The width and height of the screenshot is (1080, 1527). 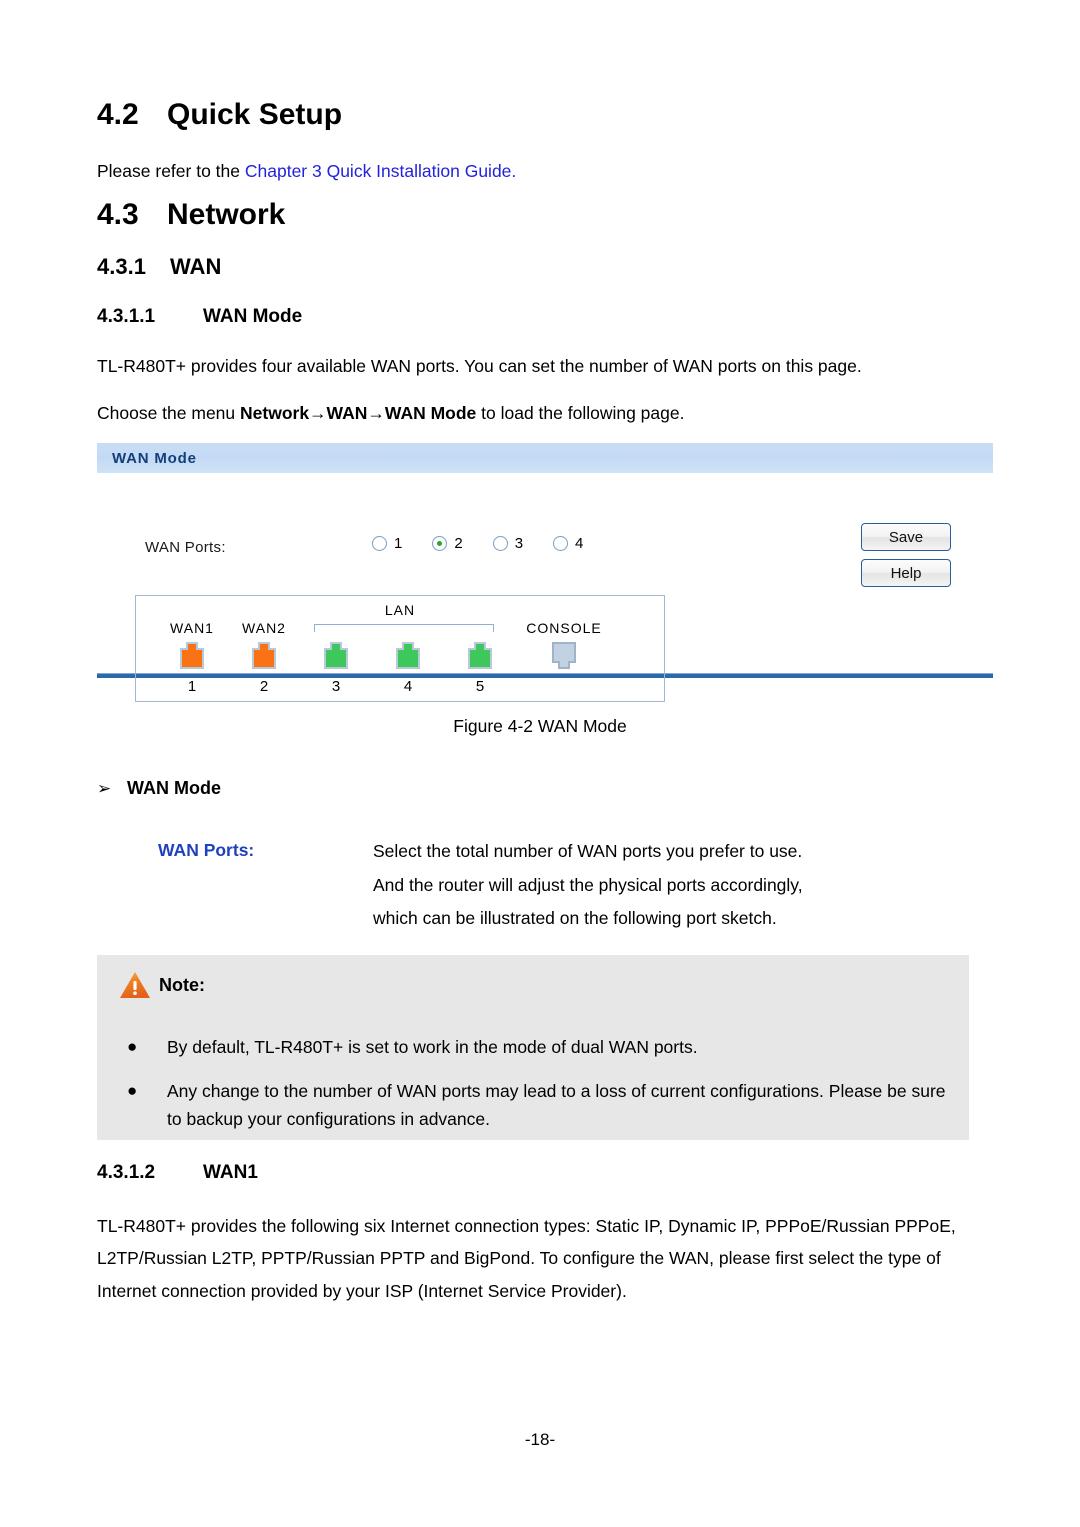 I want to click on radio-label-4: 4, so click(x=579, y=543).